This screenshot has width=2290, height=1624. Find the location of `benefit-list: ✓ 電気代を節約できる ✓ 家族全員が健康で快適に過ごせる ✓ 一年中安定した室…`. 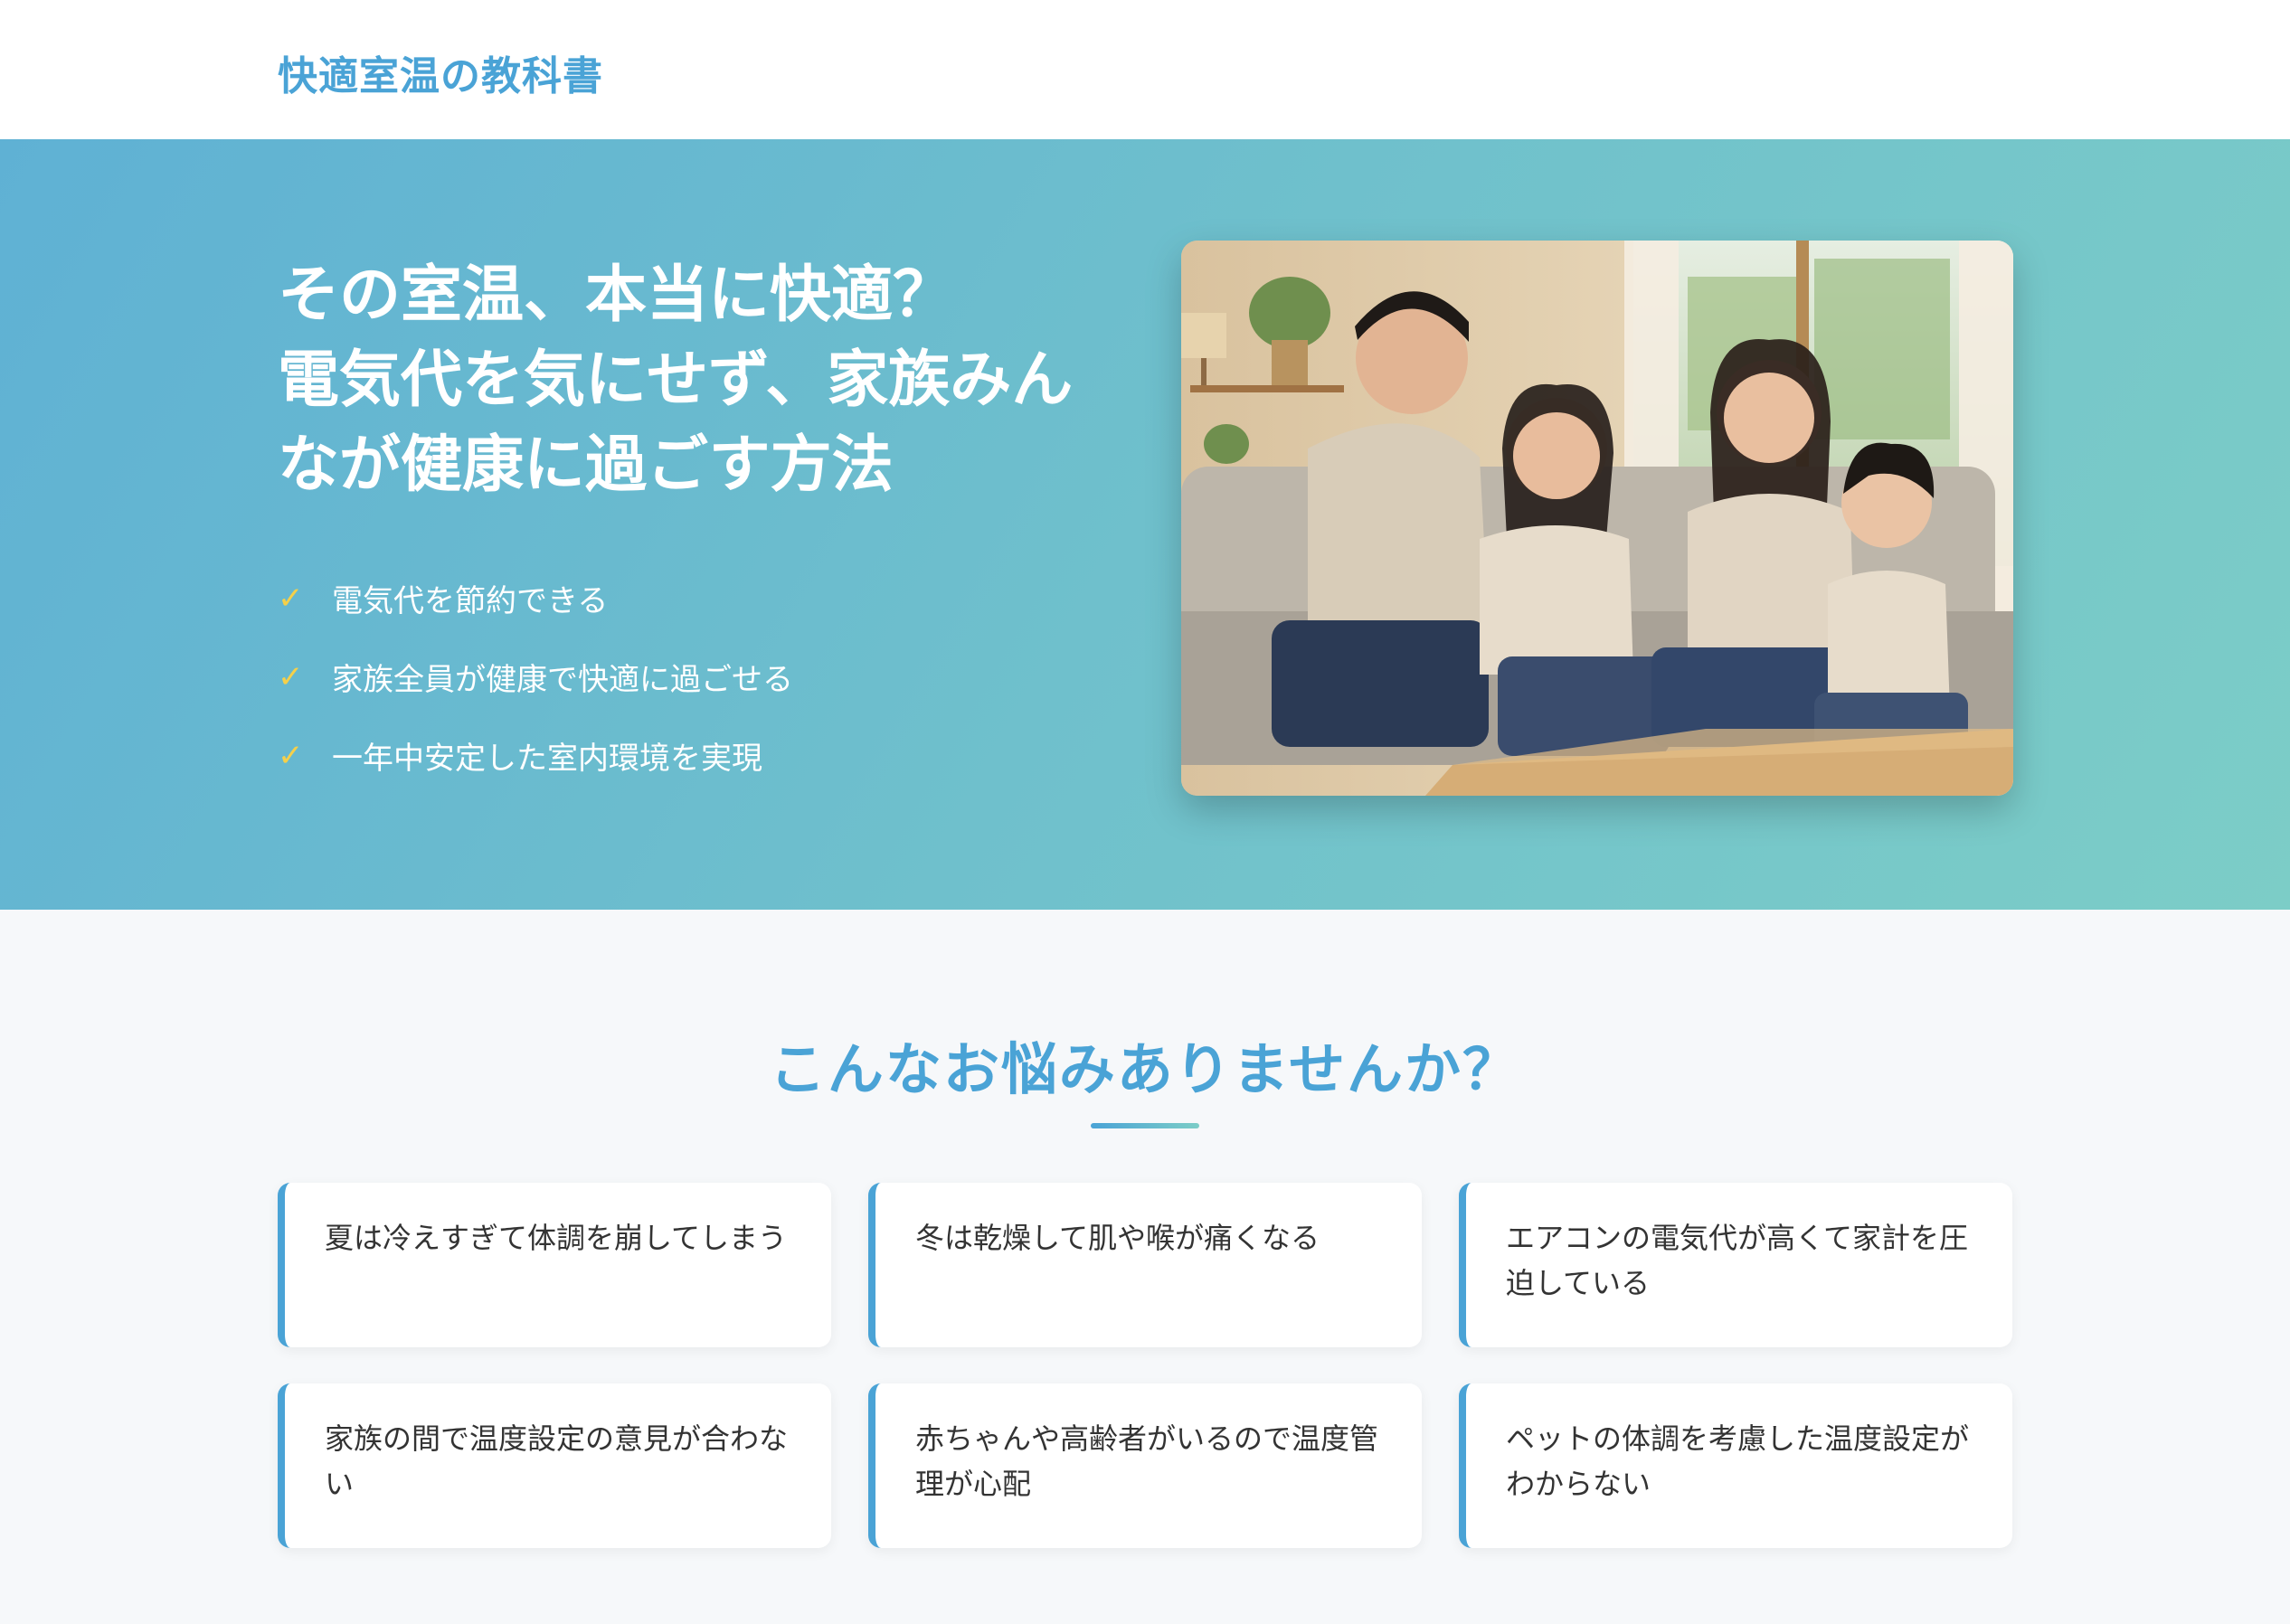

benefit-list: ✓ 電気代を節約できる ✓ 家族全員が健康で快適に過ごせる ✓ 一年中安定した室… is located at coordinates (536, 677).